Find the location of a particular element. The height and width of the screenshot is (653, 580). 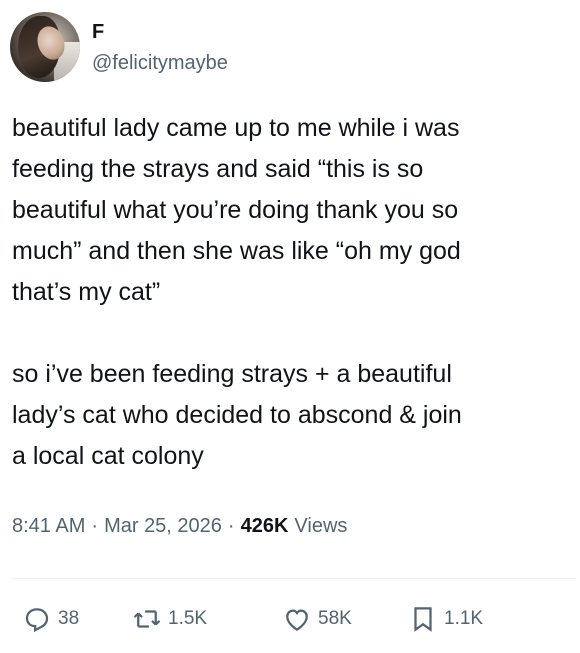

like-icon is located at coordinates (297, 620).